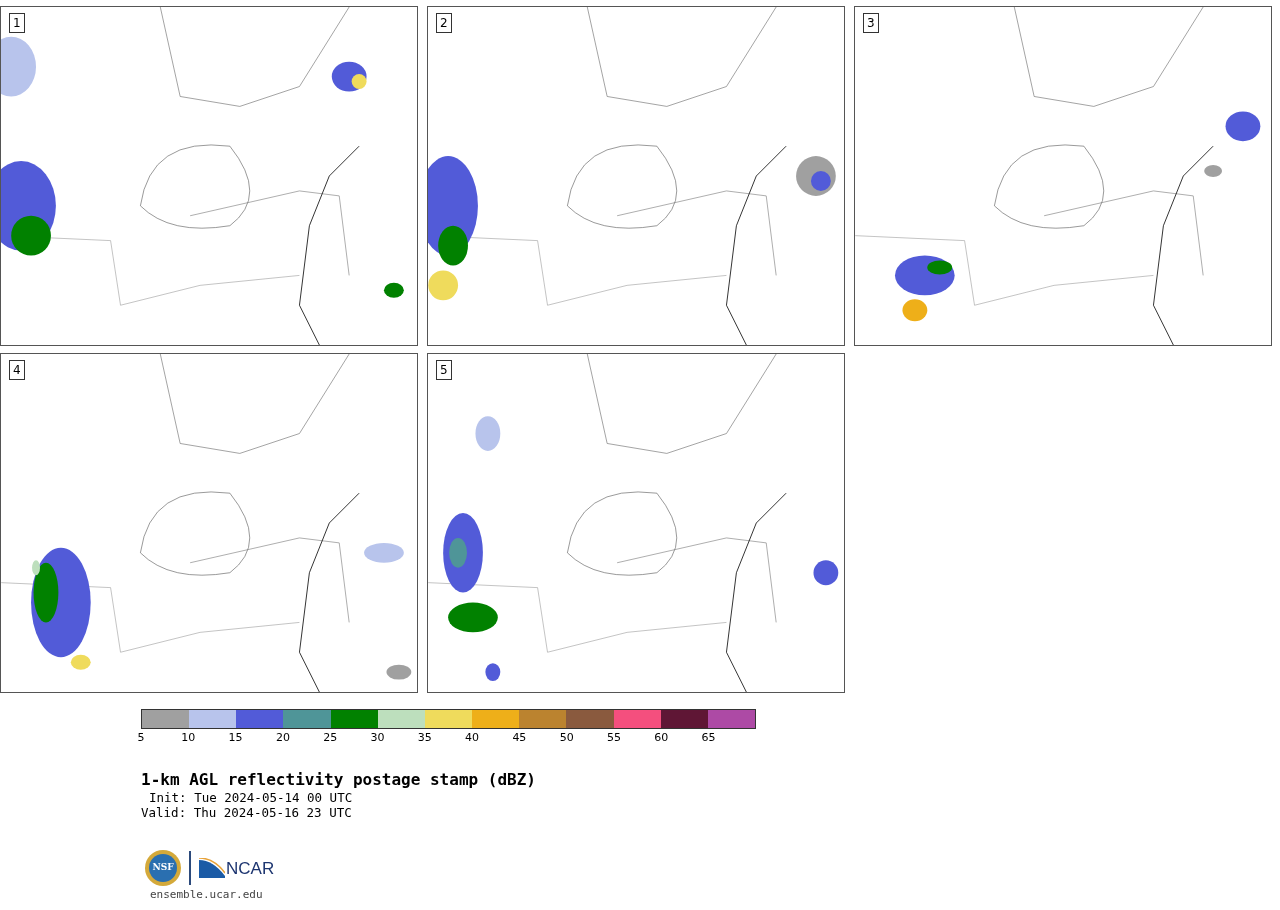 The height and width of the screenshot is (910, 1280). Describe the element at coordinates (424, 738) in the screenshot. I see `tick-label: 35` at that location.